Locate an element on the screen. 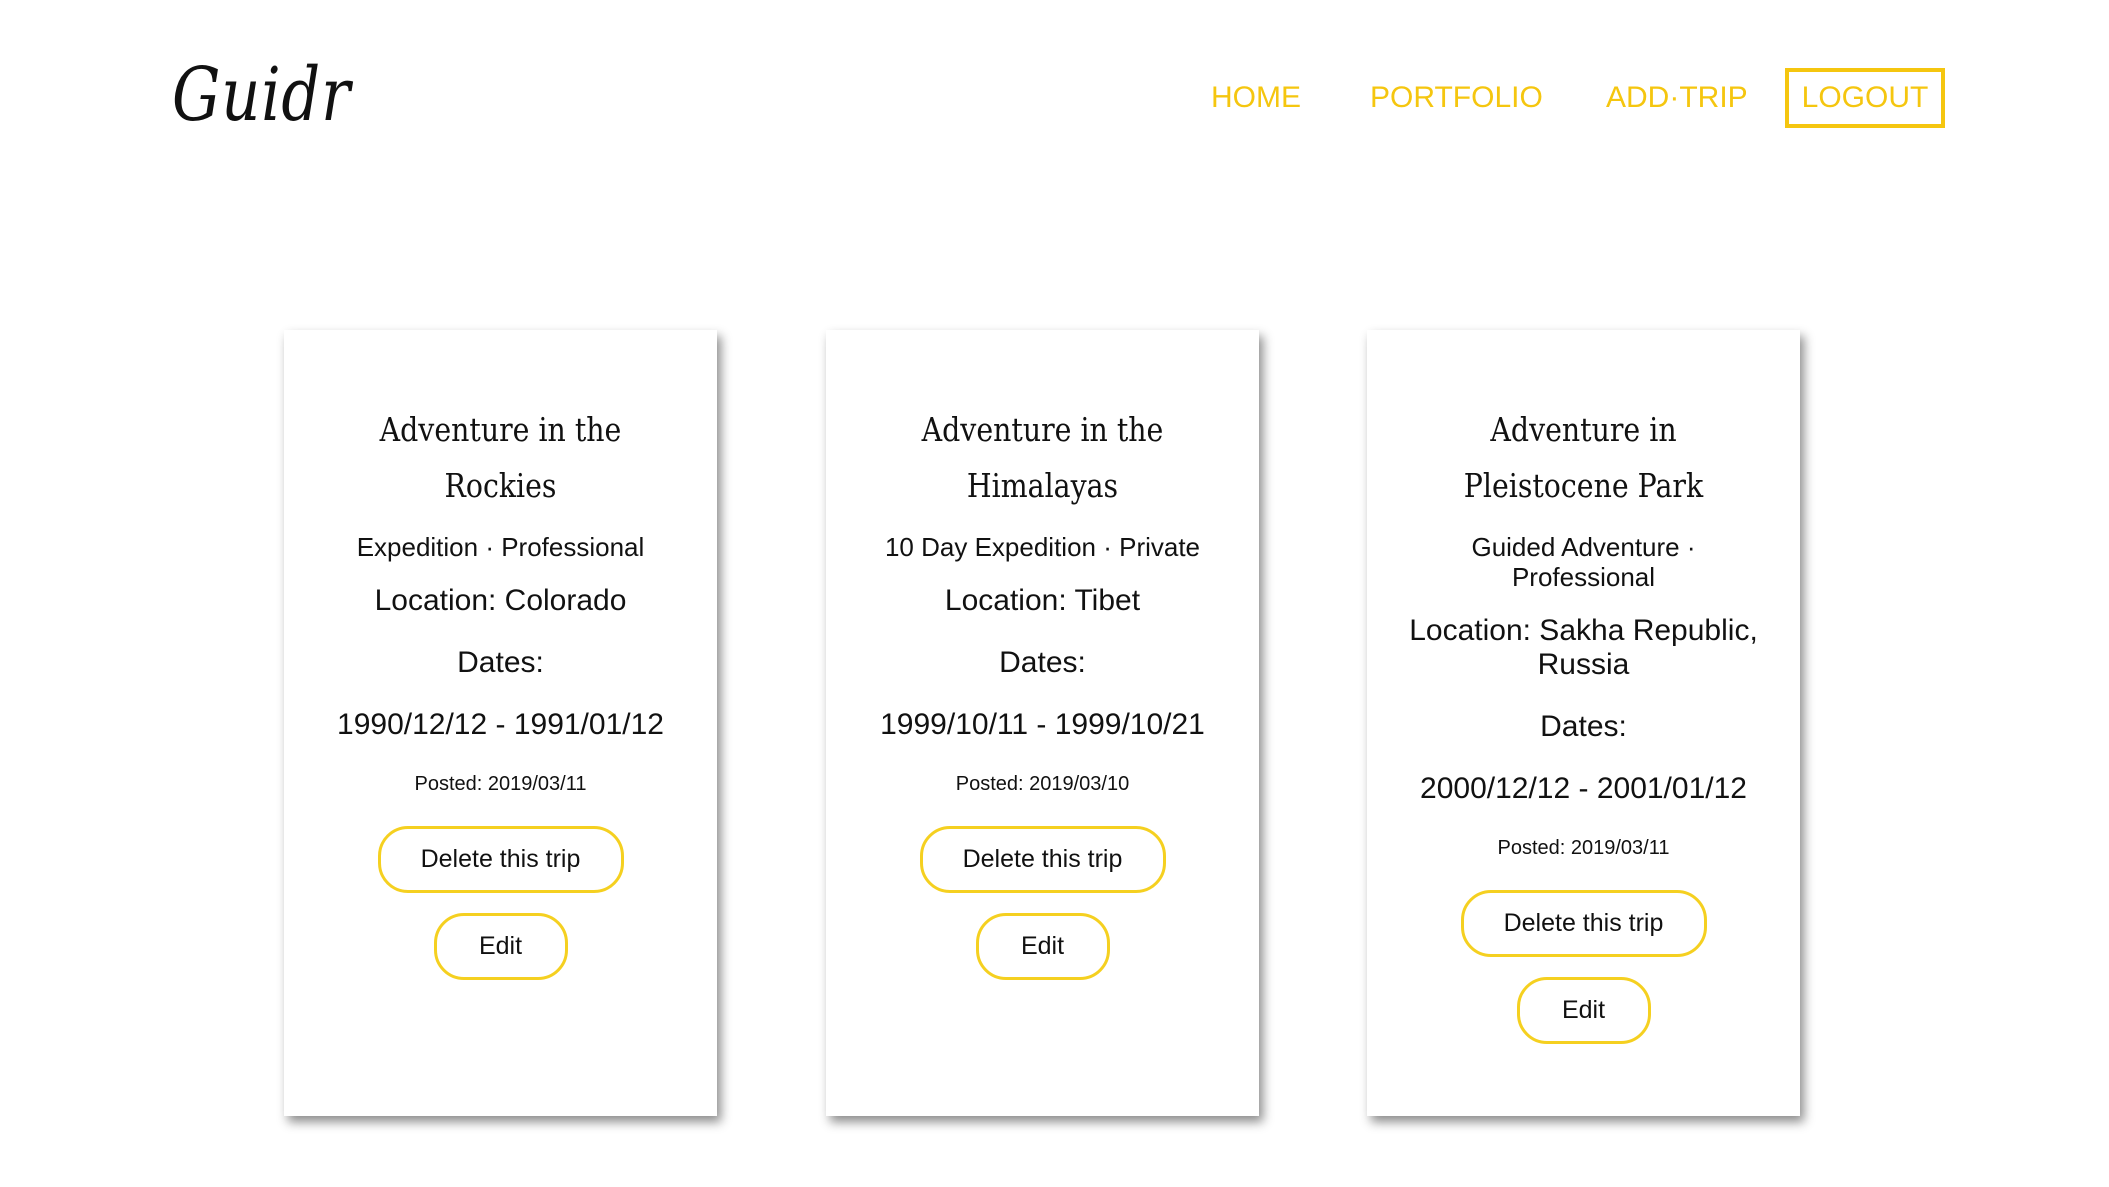  trip-title: Adventure in the Himalayas is located at coordinates (1042, 457).